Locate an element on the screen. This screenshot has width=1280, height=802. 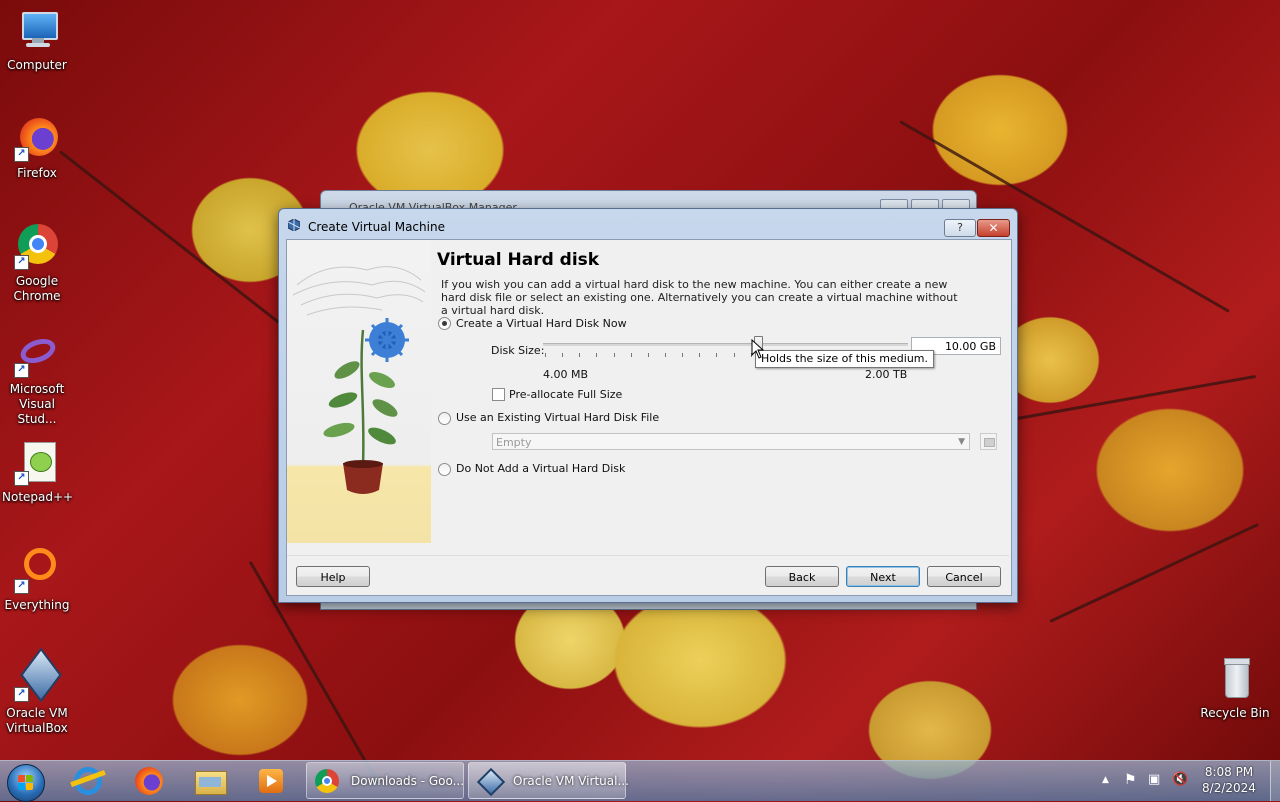
tray-clock: 8:08 PM 8/2/2024 is located at coordinates (1229, 780).